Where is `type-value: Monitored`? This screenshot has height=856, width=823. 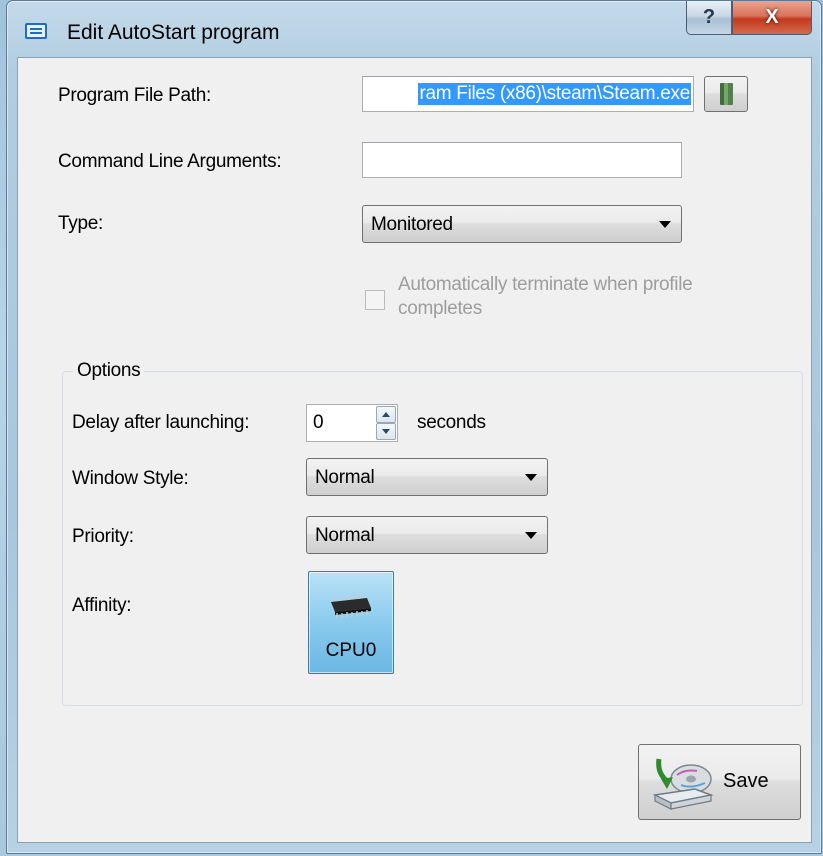 type-value: Monitored is located at coordinates (412, 224).